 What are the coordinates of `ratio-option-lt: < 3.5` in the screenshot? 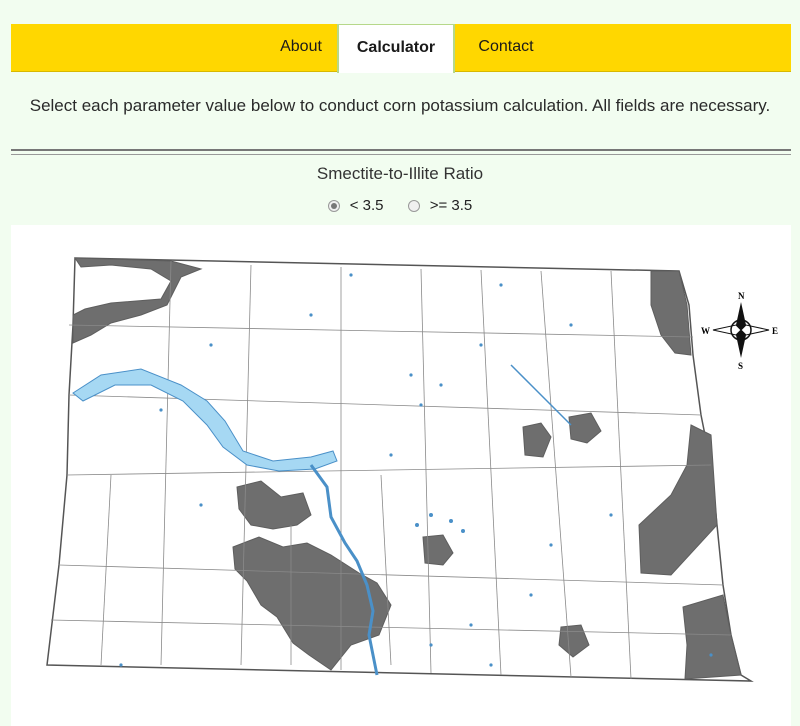 It's located at (355, 205).